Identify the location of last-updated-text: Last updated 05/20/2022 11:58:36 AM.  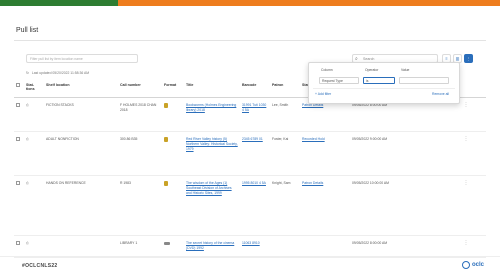
(60, 73).